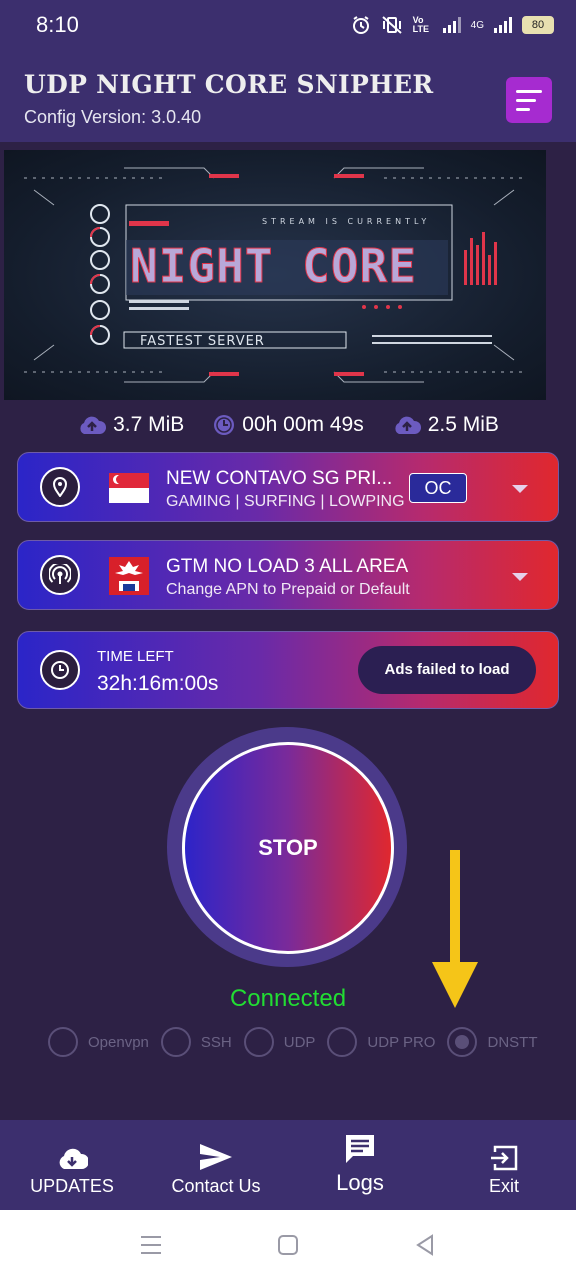  What do you see at coordinates (408, 425) in the screenshot?
I see `cloud-download-stat-icon` at bounding box center [408, 425].